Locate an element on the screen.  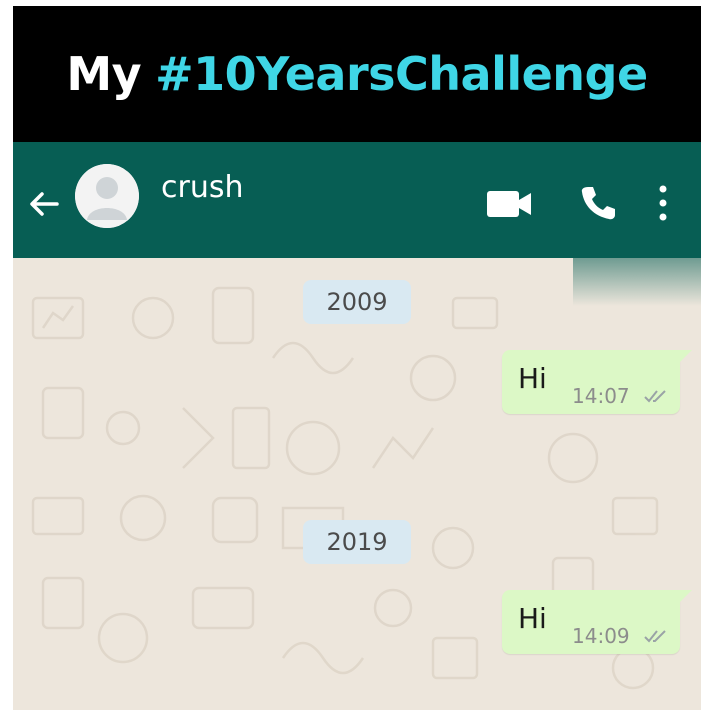
outgoing-message-bubble: Hi 14:09 is located at coordinates (597, 622).